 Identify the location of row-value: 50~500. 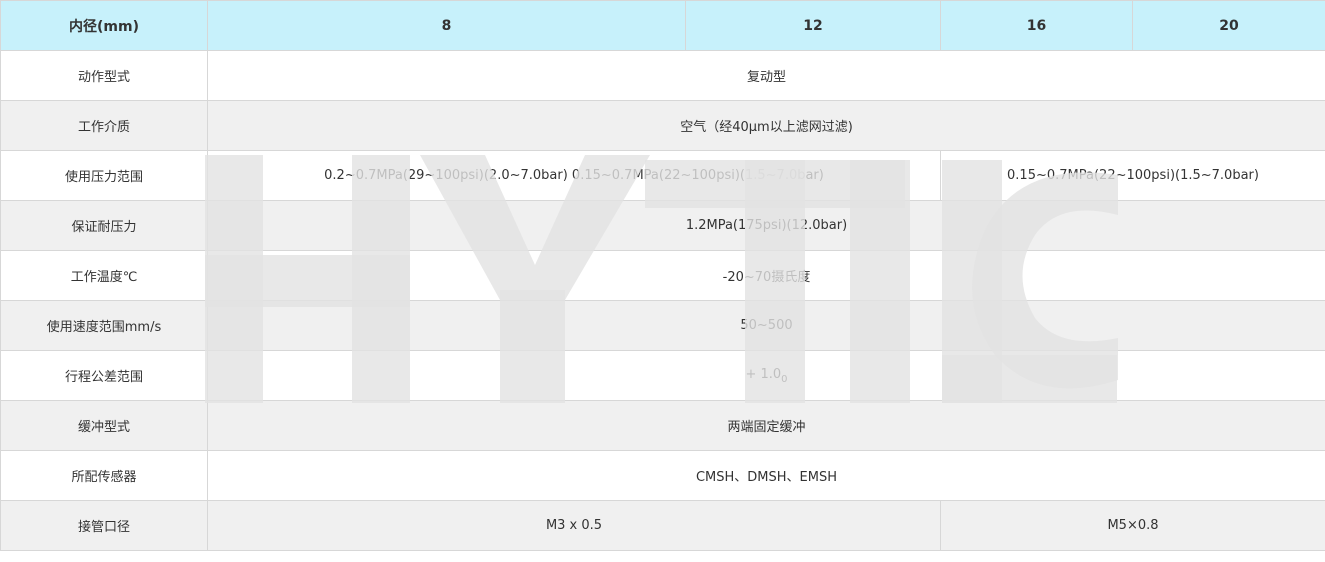
(766, 325).